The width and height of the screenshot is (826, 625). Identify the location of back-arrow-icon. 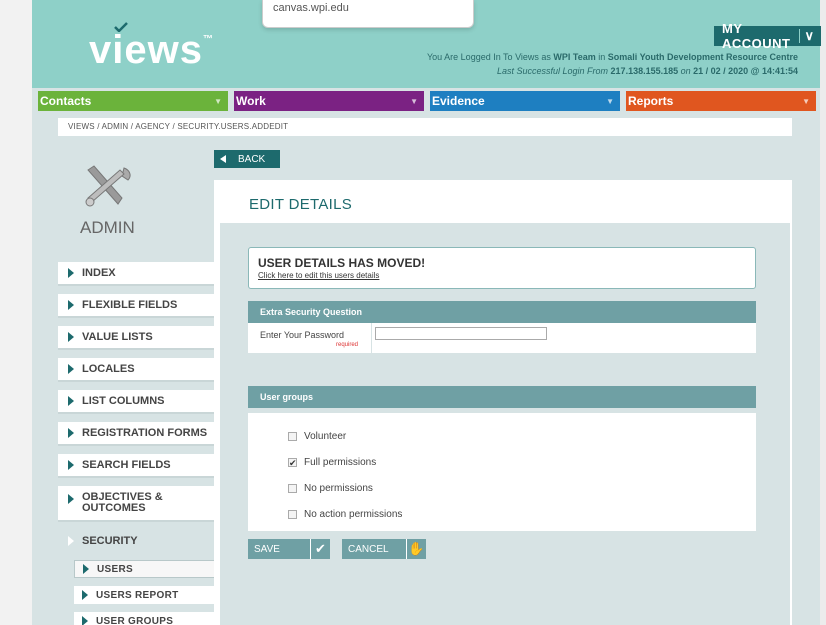
(223, 159).